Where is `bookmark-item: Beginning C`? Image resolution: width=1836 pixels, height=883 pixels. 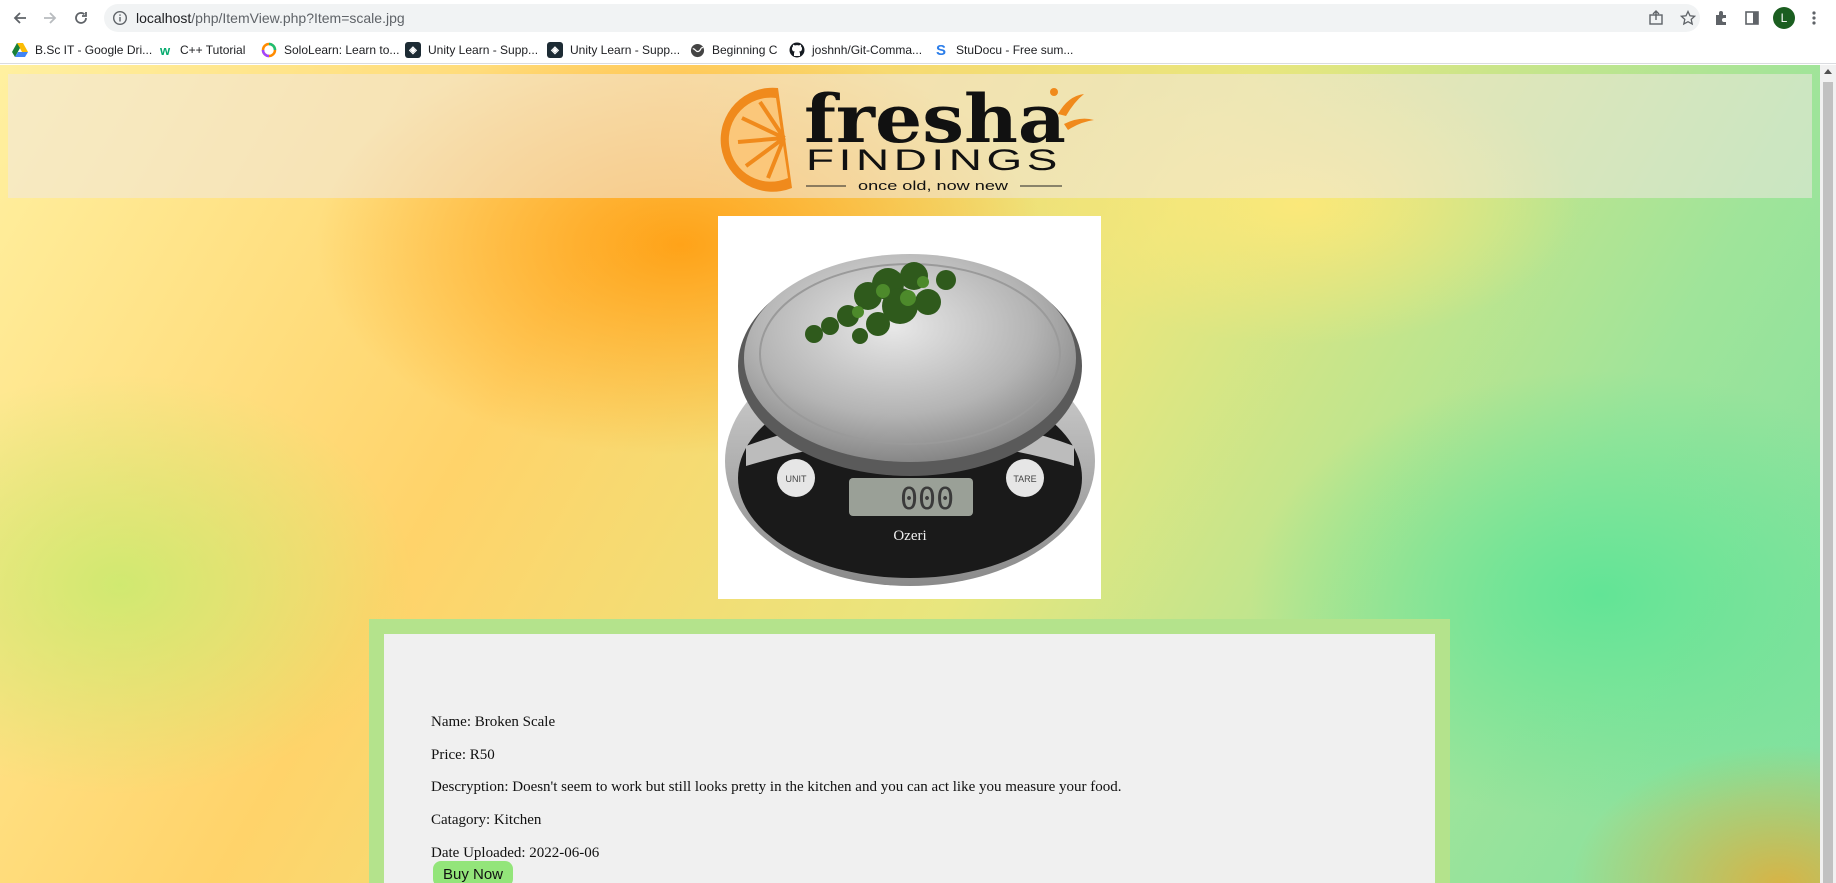 bookmark-item: Beginning C is located at coordinates (733, 50).